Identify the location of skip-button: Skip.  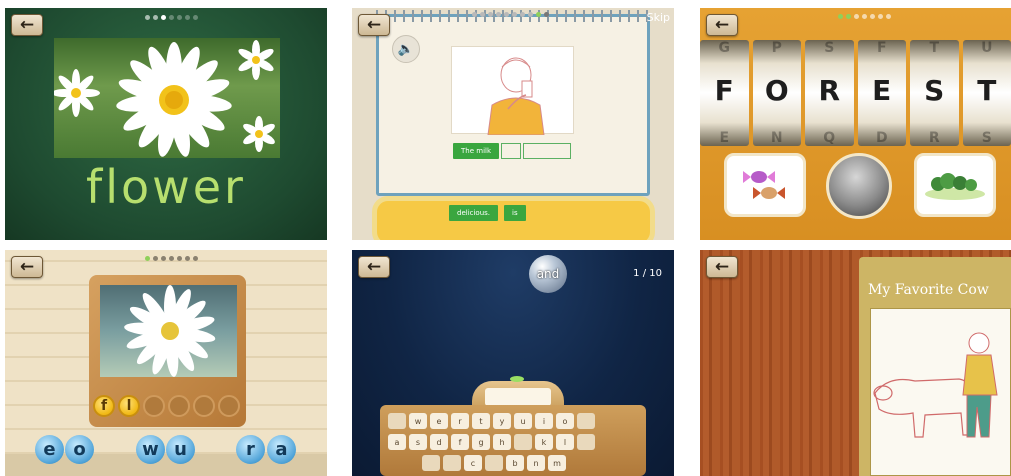
(658, 17).